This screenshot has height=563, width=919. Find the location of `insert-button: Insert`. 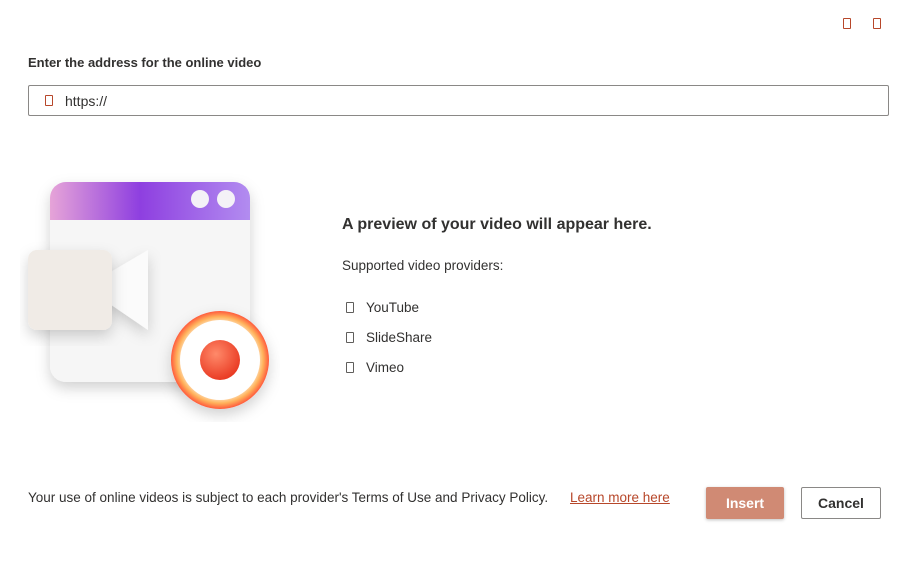

insert-button: Insert is located at coordinates (745, 503).